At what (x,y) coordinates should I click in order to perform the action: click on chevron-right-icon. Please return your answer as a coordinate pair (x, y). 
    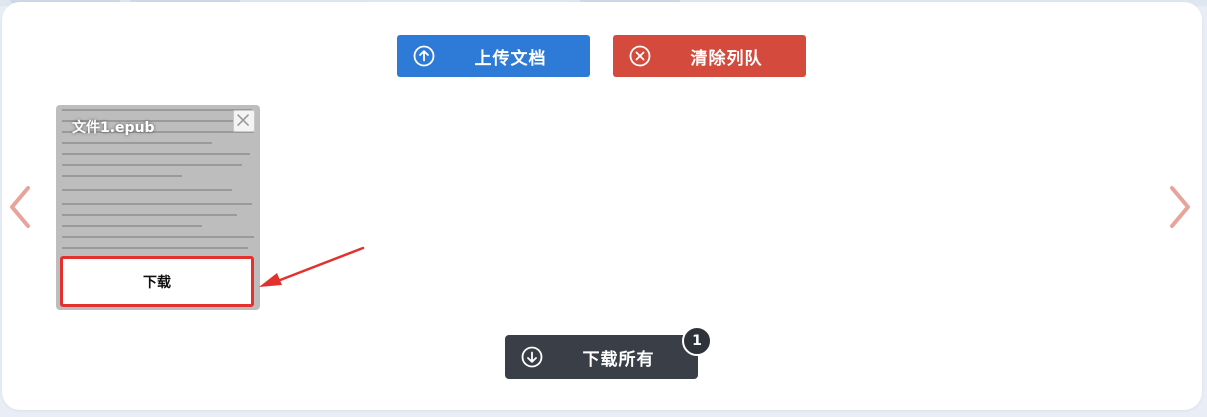
    Looking at the image, I should click on (1180, 207).